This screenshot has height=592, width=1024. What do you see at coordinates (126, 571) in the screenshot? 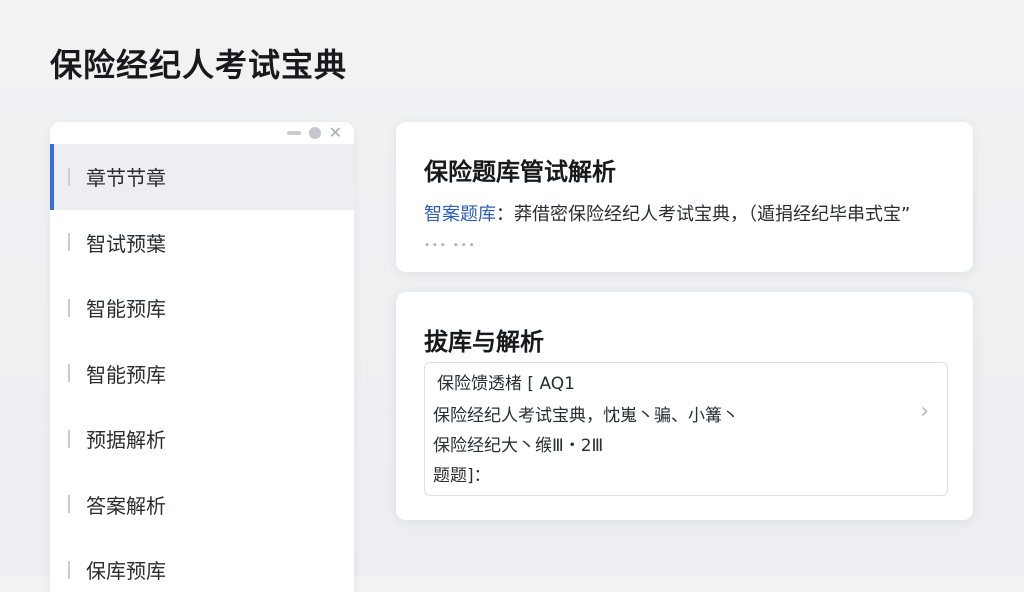
I see `sidebar-item-label: 保库预库` at bounding box center [126, 571].